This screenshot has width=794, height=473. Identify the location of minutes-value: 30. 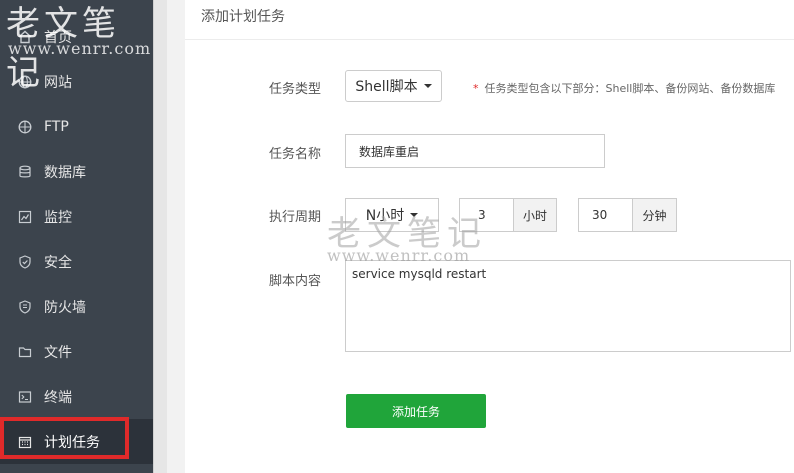
(600, 215).